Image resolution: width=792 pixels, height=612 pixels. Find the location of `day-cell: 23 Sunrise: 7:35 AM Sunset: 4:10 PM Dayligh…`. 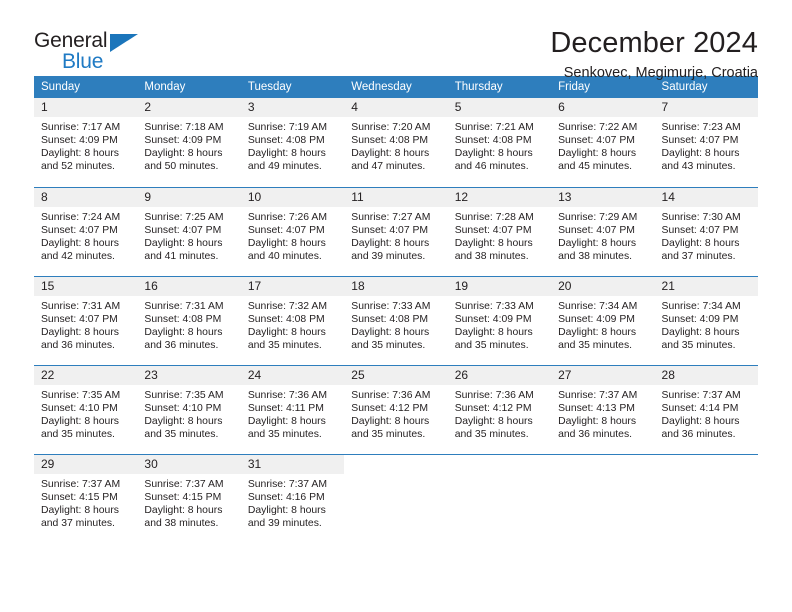

day-cell: 23 Sunrise: 7:35 AM Sunset: 4:10 PM Dayligh… is located at coordinates (189, 409).